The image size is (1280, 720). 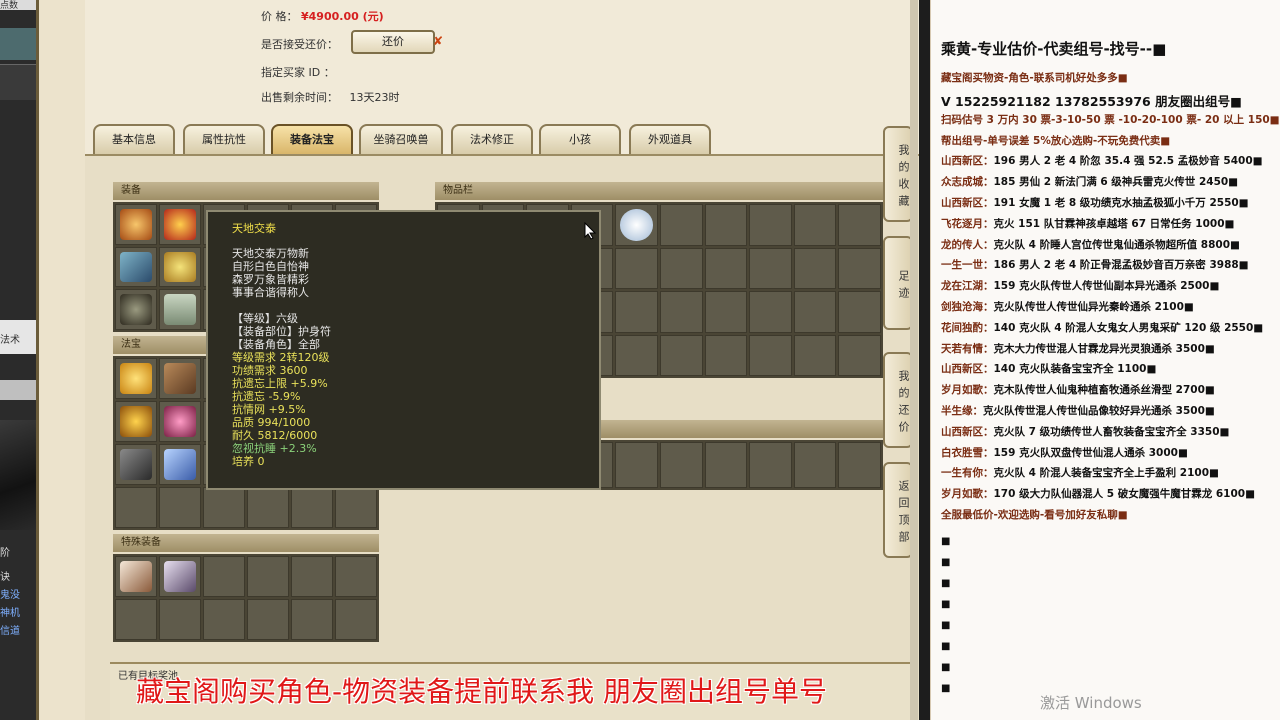 What do you see at coordinates (898, 174) in the screenshot?
I see `favorites-button: 我的收藏` at bounding box center [898, 174].